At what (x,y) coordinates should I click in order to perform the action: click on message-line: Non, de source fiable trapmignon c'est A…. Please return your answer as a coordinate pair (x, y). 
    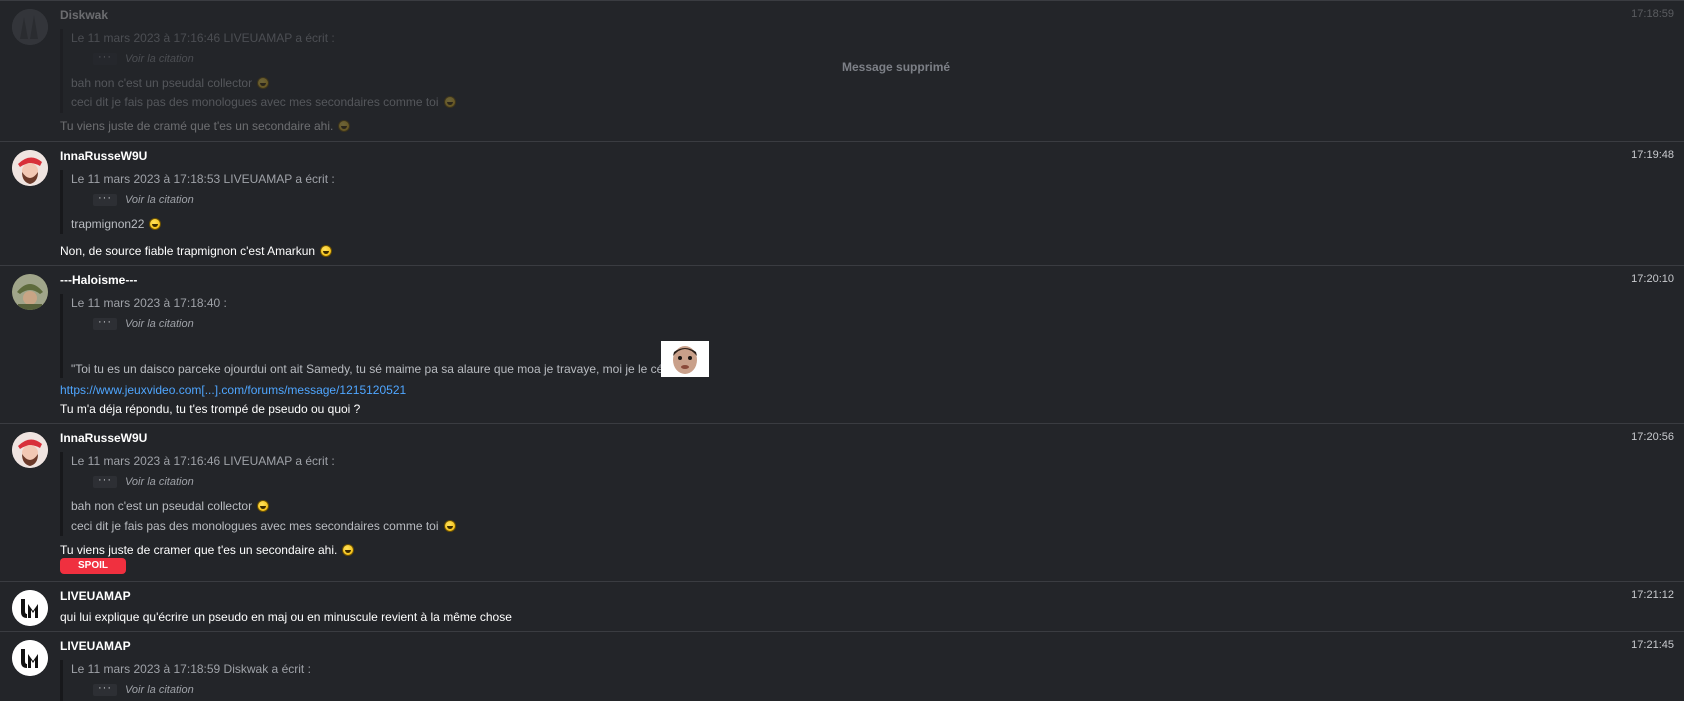
    Looking at the image, I should click on (188, 251).